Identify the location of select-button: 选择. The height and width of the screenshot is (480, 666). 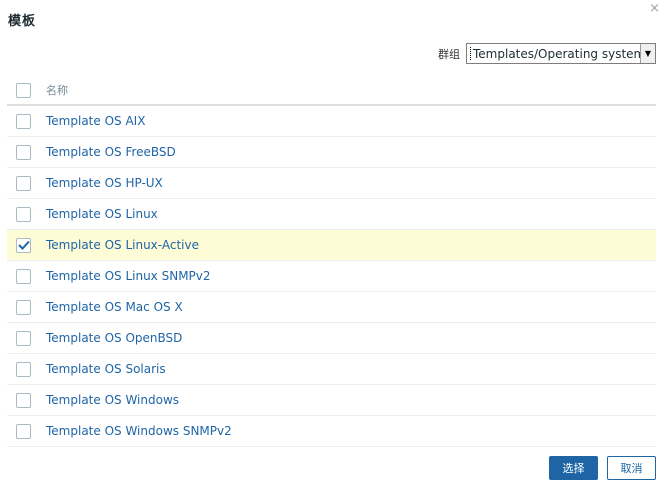
(573, 468).